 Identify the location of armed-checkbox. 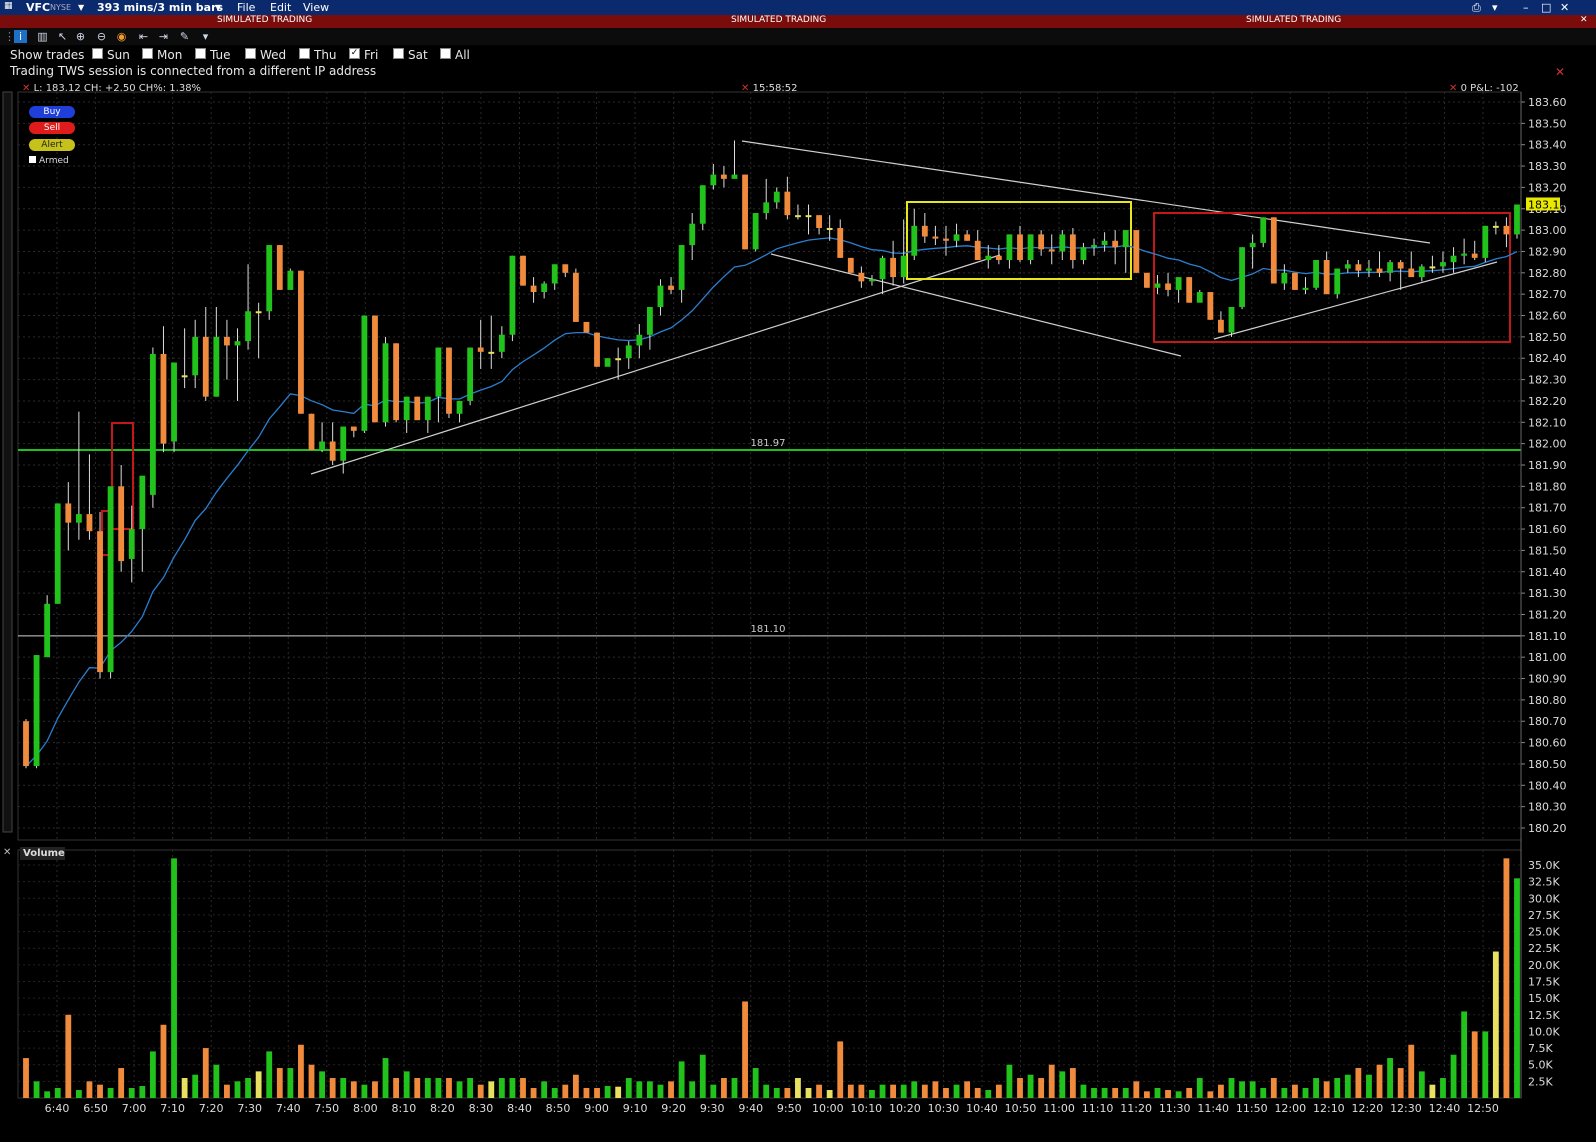
(32, 159).